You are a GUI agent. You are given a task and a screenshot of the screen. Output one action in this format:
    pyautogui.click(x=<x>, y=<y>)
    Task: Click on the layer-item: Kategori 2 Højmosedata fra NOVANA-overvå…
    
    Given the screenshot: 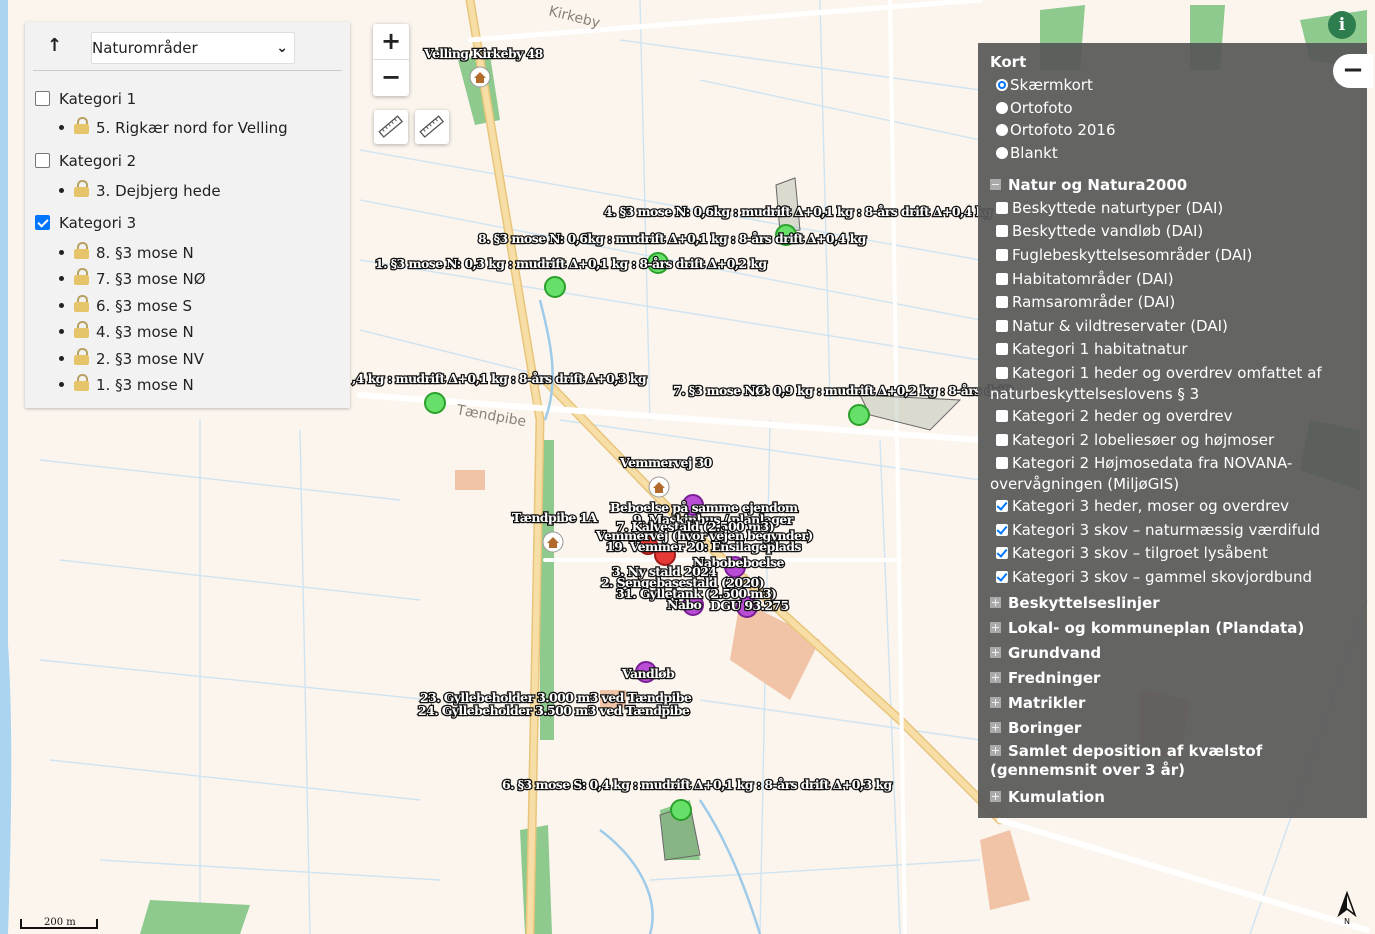 What is the action you would take?
    pyautogui.click(x=1170, y=474)
    